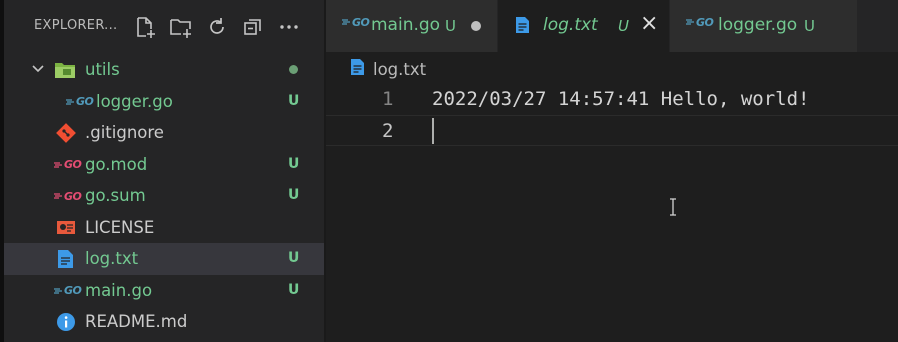  What do you see at coordinates (649, 23) in the screenshot?
I see `close-icon: ×` at bounding box center [649, 23].